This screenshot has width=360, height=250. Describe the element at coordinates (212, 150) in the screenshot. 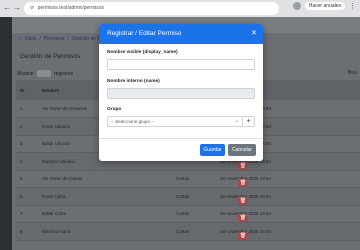

I see `save-button: Guardar` at that location.